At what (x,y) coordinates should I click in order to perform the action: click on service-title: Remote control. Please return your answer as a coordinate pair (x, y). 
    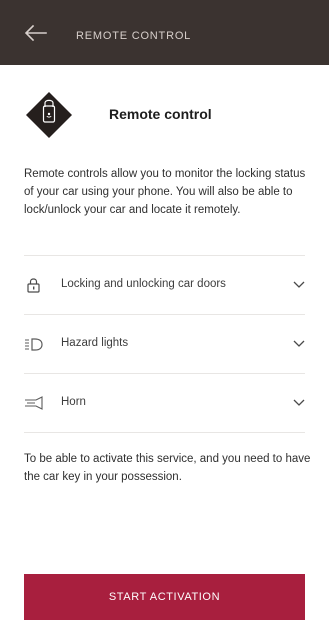
    Looking at the image, I should click on (160, 114).